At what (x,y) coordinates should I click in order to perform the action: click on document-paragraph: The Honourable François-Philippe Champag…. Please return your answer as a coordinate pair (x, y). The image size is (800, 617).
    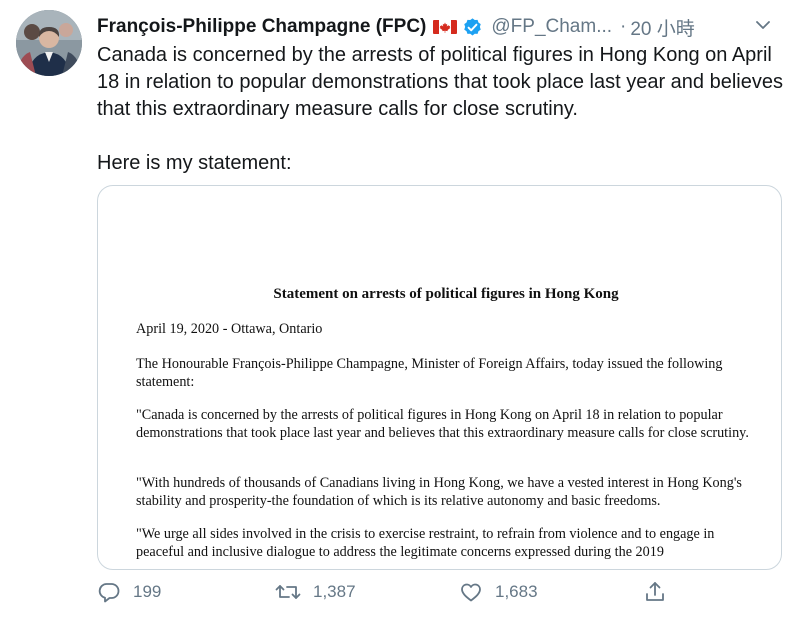
    Looking at the image, I should click on (429, 373).